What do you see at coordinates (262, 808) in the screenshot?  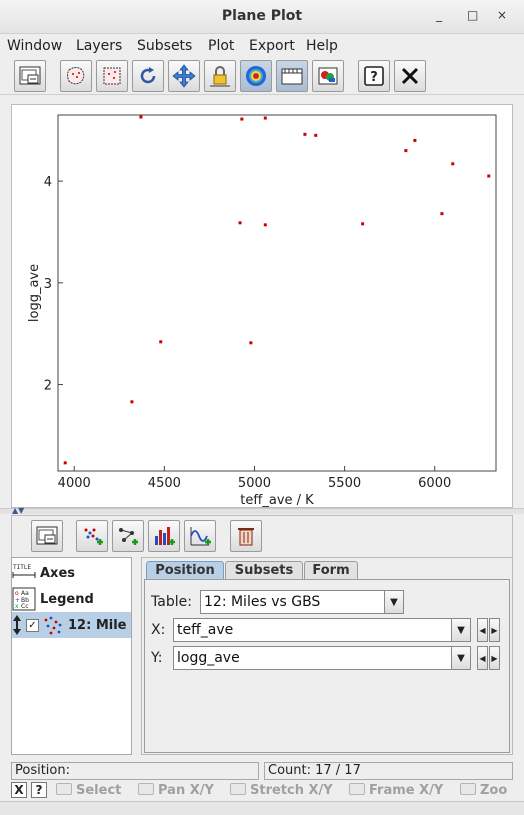 I see `horizontal-scrollbar` at bounding box center [262, 808].